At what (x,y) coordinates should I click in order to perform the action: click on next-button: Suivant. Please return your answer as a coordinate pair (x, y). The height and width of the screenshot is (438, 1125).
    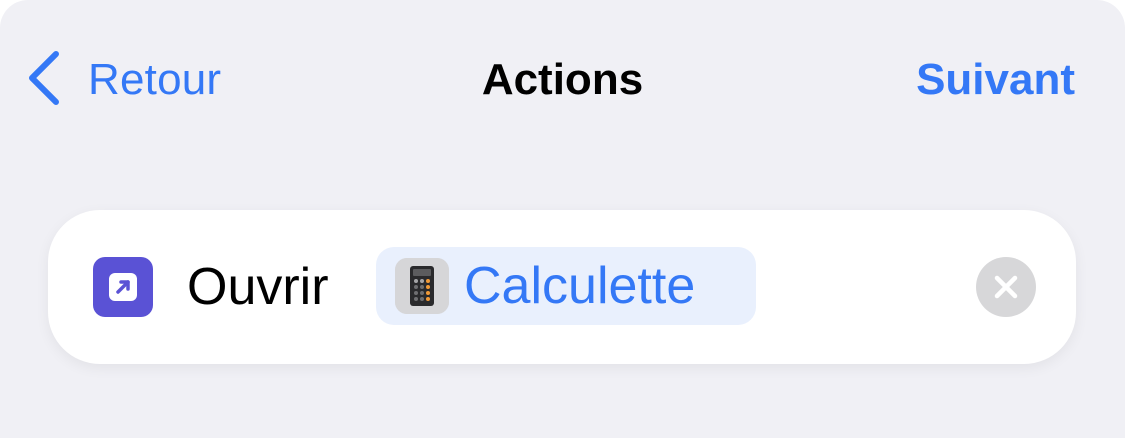
    Looking at the image, I should click on (995, 80).